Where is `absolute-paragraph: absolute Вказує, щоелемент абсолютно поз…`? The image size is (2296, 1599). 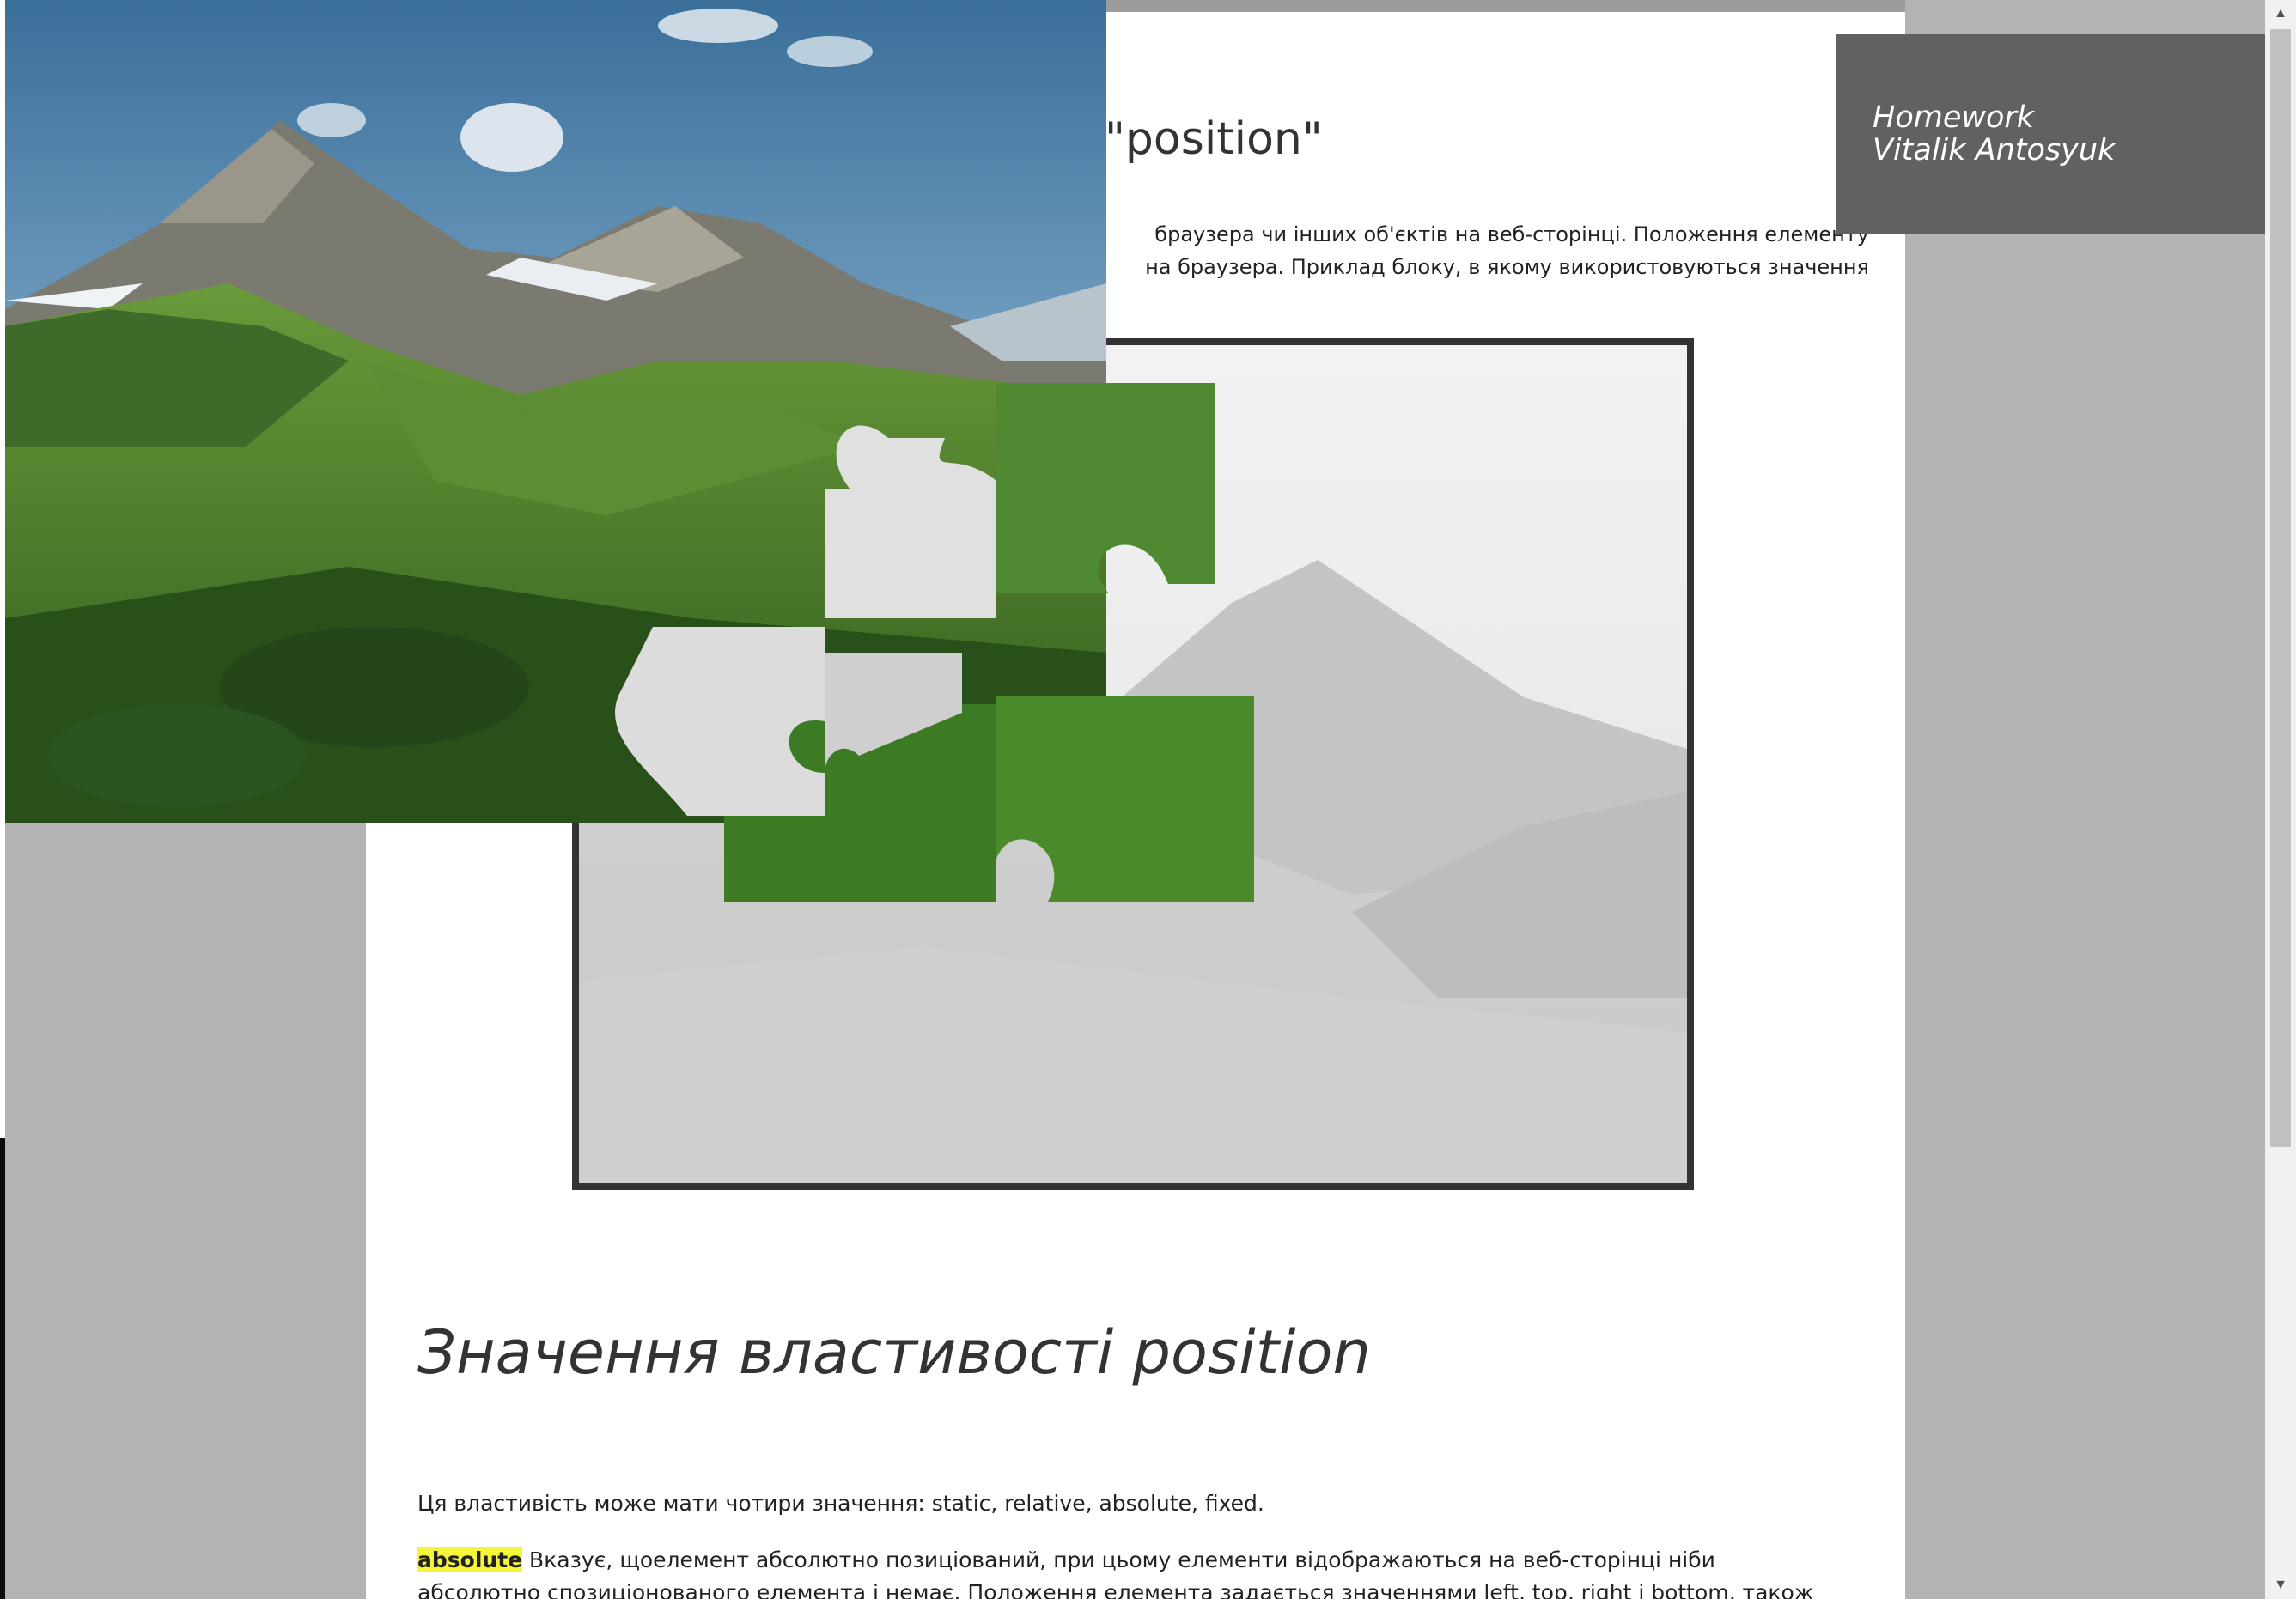 absolute-paragraph: absolute Вказує, щоелемент абсолютно поз… is located at coordinates (1130, 1571).